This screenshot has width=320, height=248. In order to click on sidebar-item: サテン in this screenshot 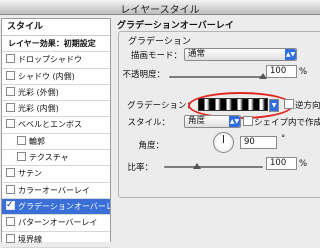, I will do `click(56, 174)`.